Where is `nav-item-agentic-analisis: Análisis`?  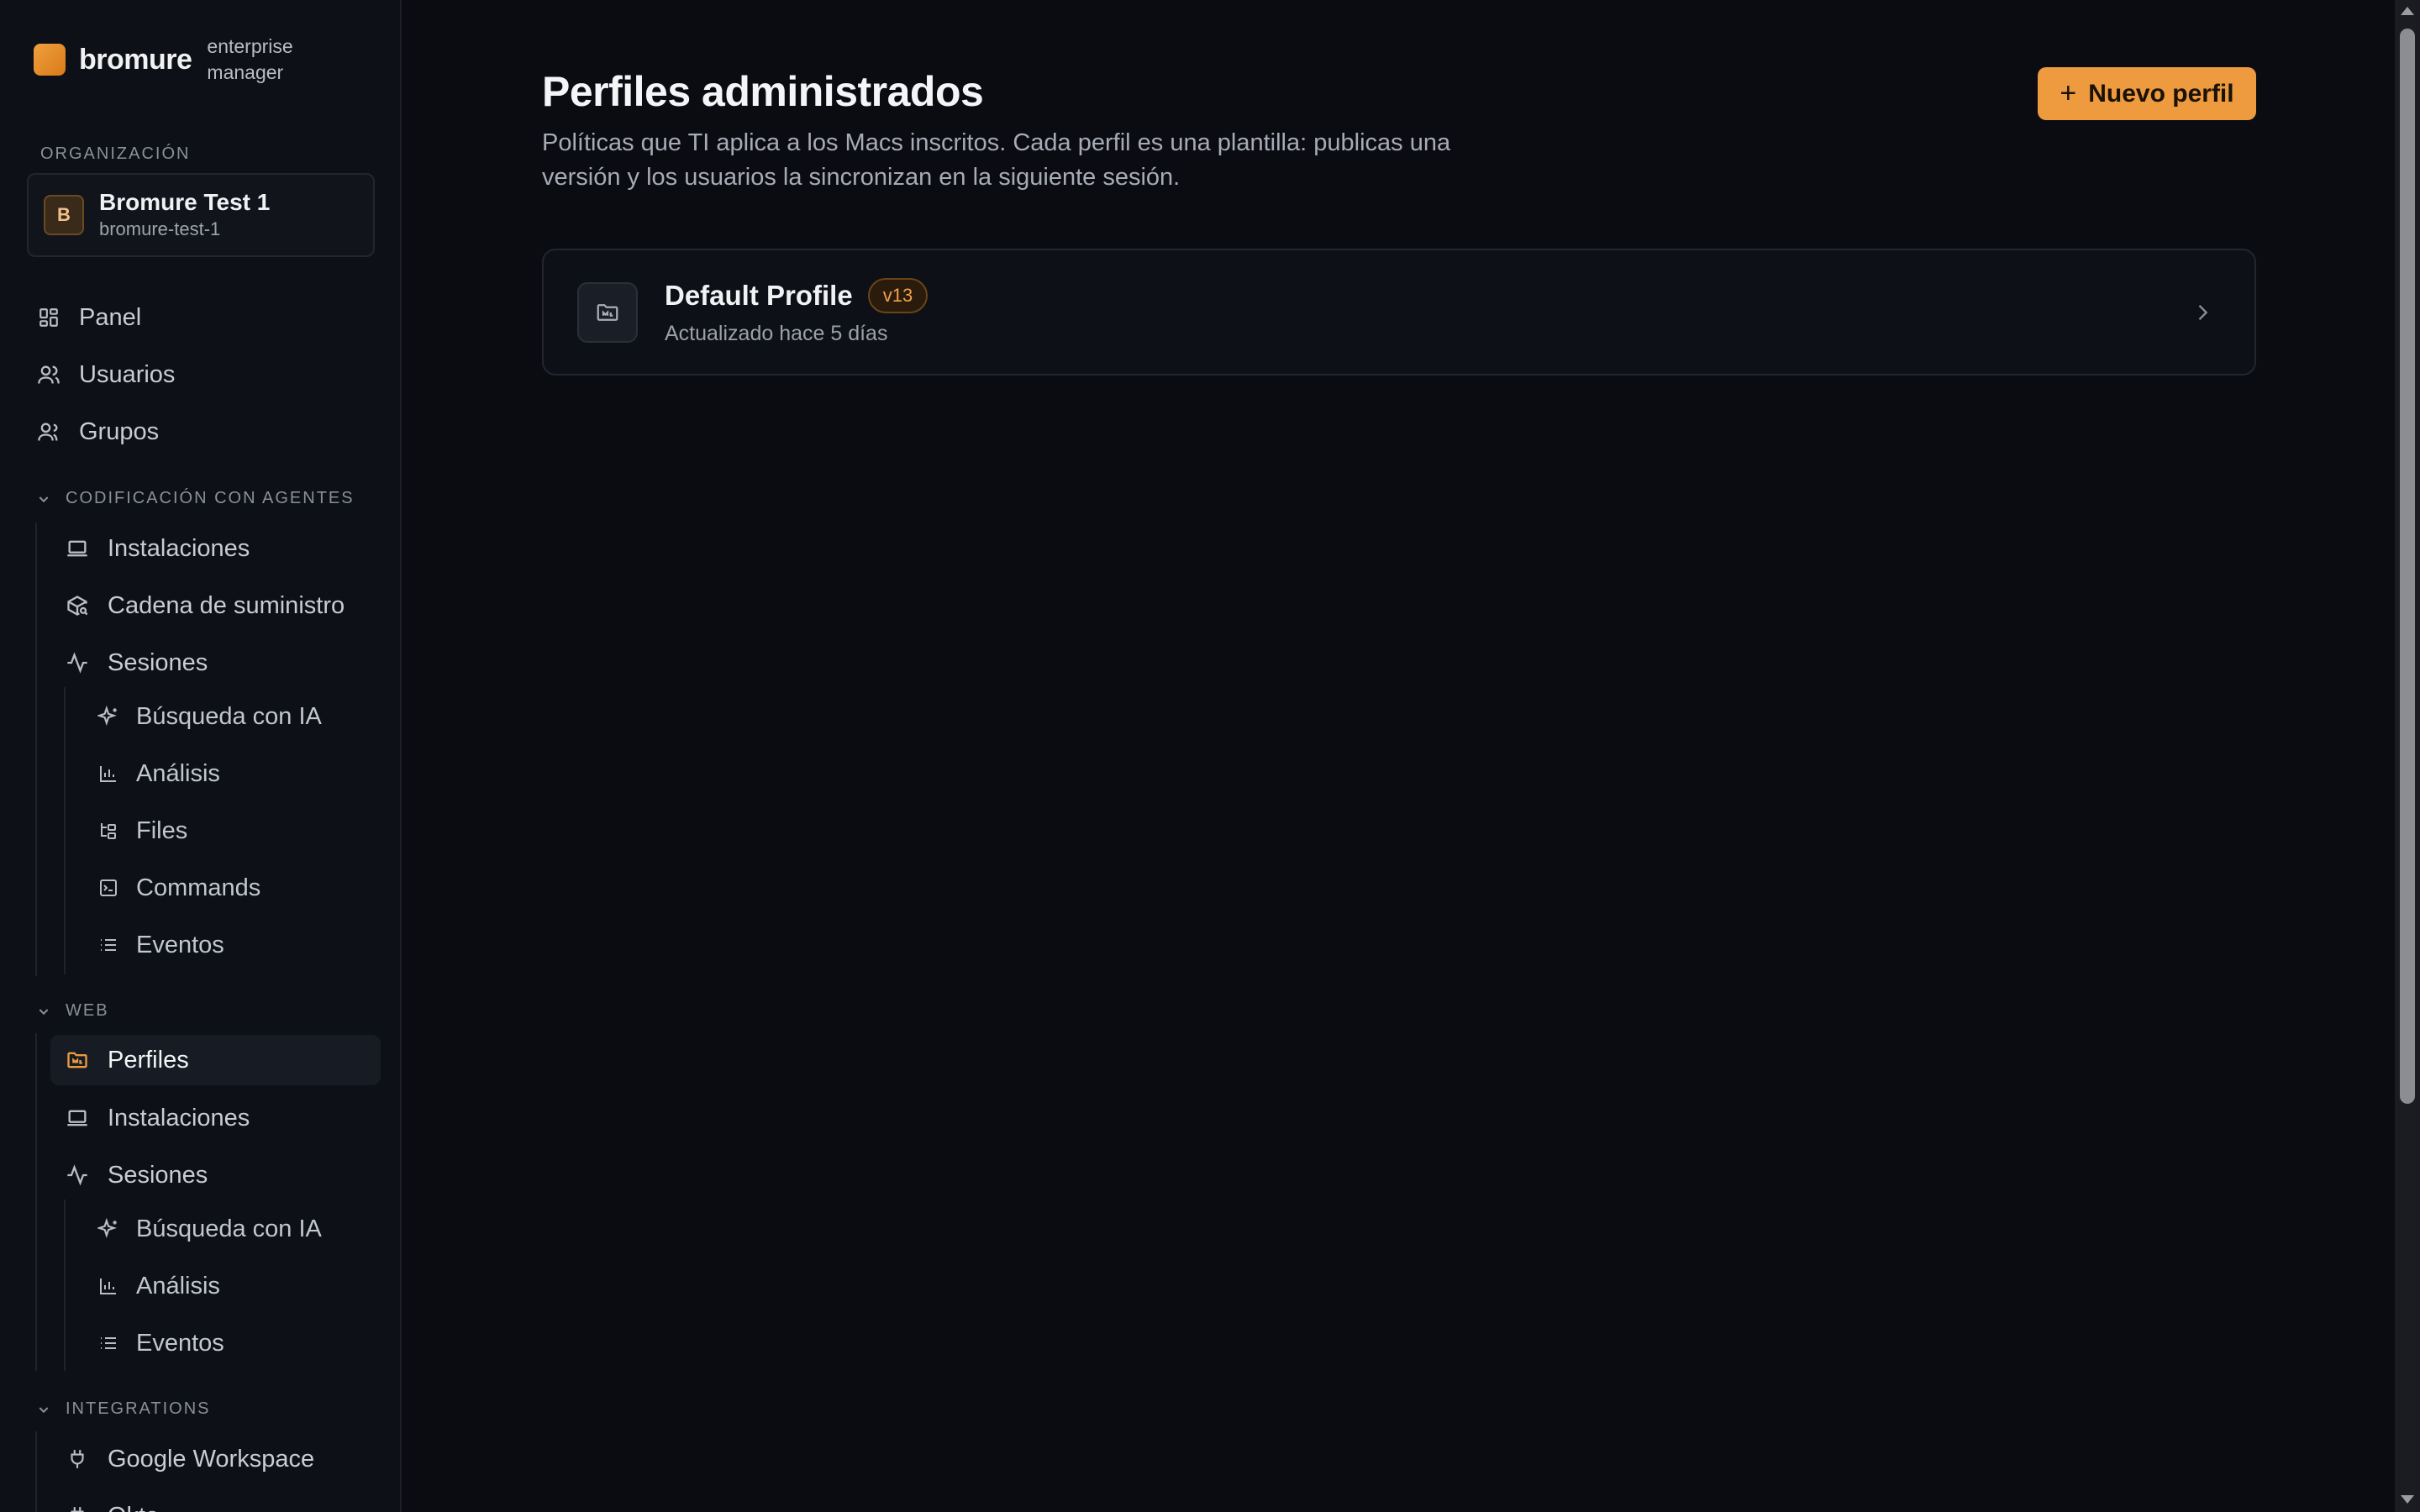 nav-item-agentic-analisis: Análisis is located at coordinates (240, 773).